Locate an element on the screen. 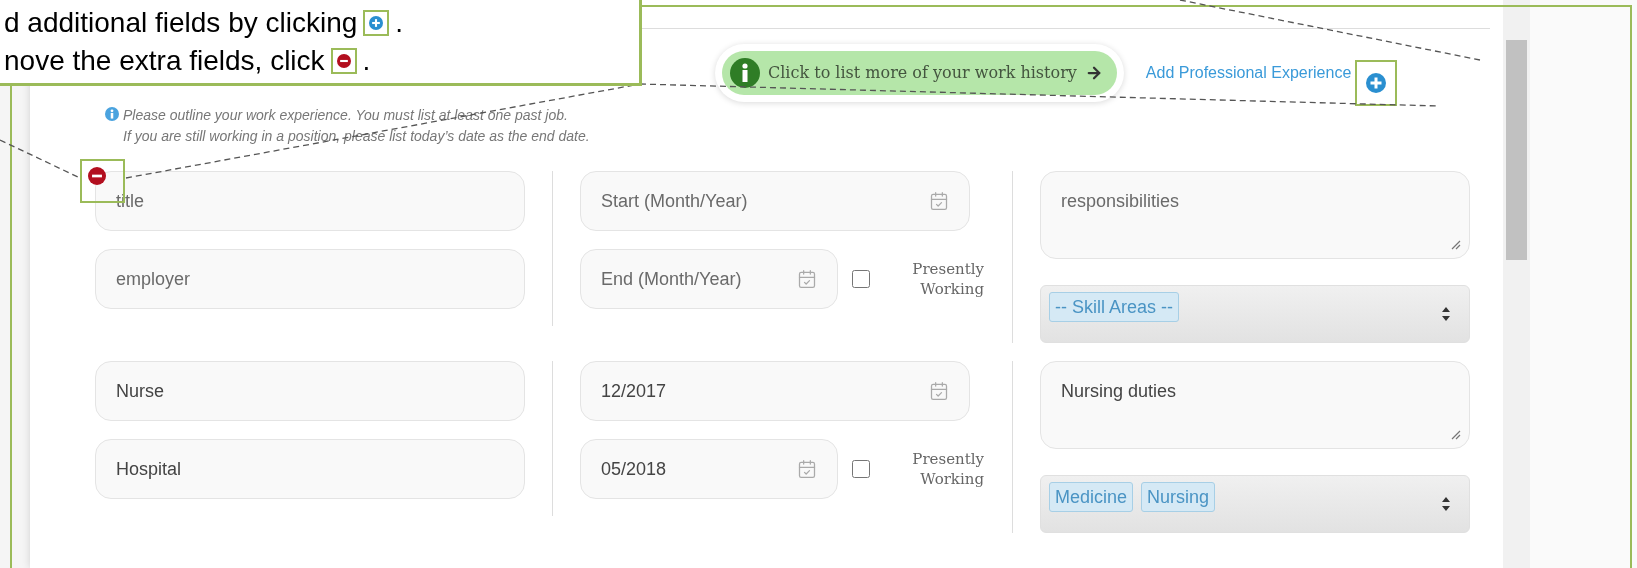  input-field: employer is located at coordinates (310, 279).